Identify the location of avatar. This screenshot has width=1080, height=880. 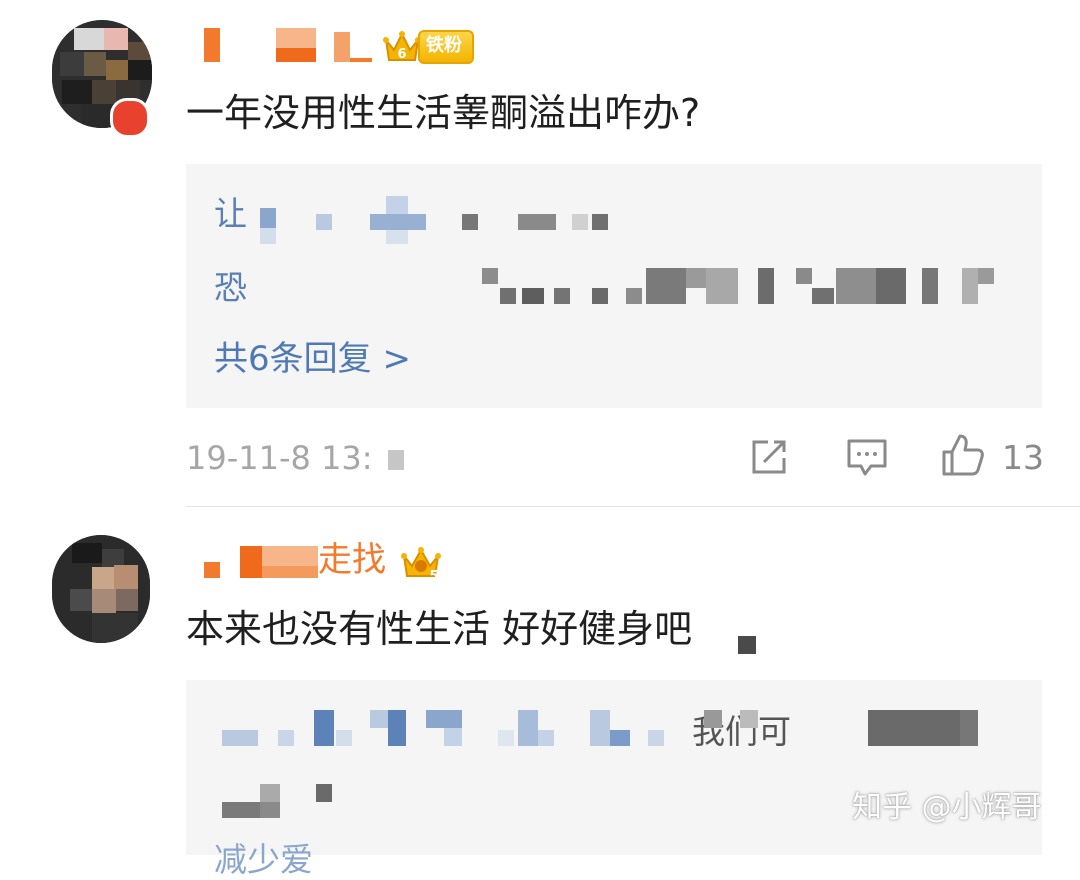
(101, 589).